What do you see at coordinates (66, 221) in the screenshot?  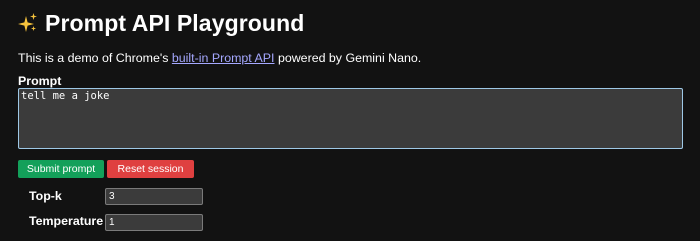 I see `temperature-label: Temperature` at bounding box center [66, 221].